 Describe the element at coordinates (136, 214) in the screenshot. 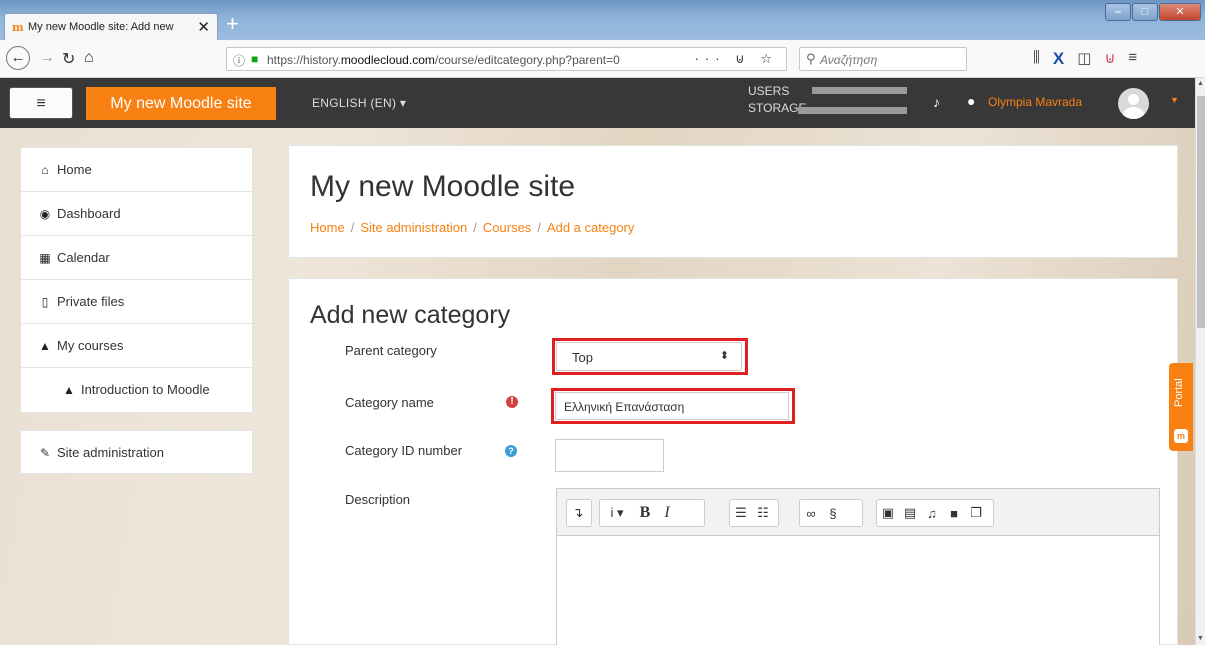

I see `sidebar-item-dashboard: ◉ Dashboard` at that location.